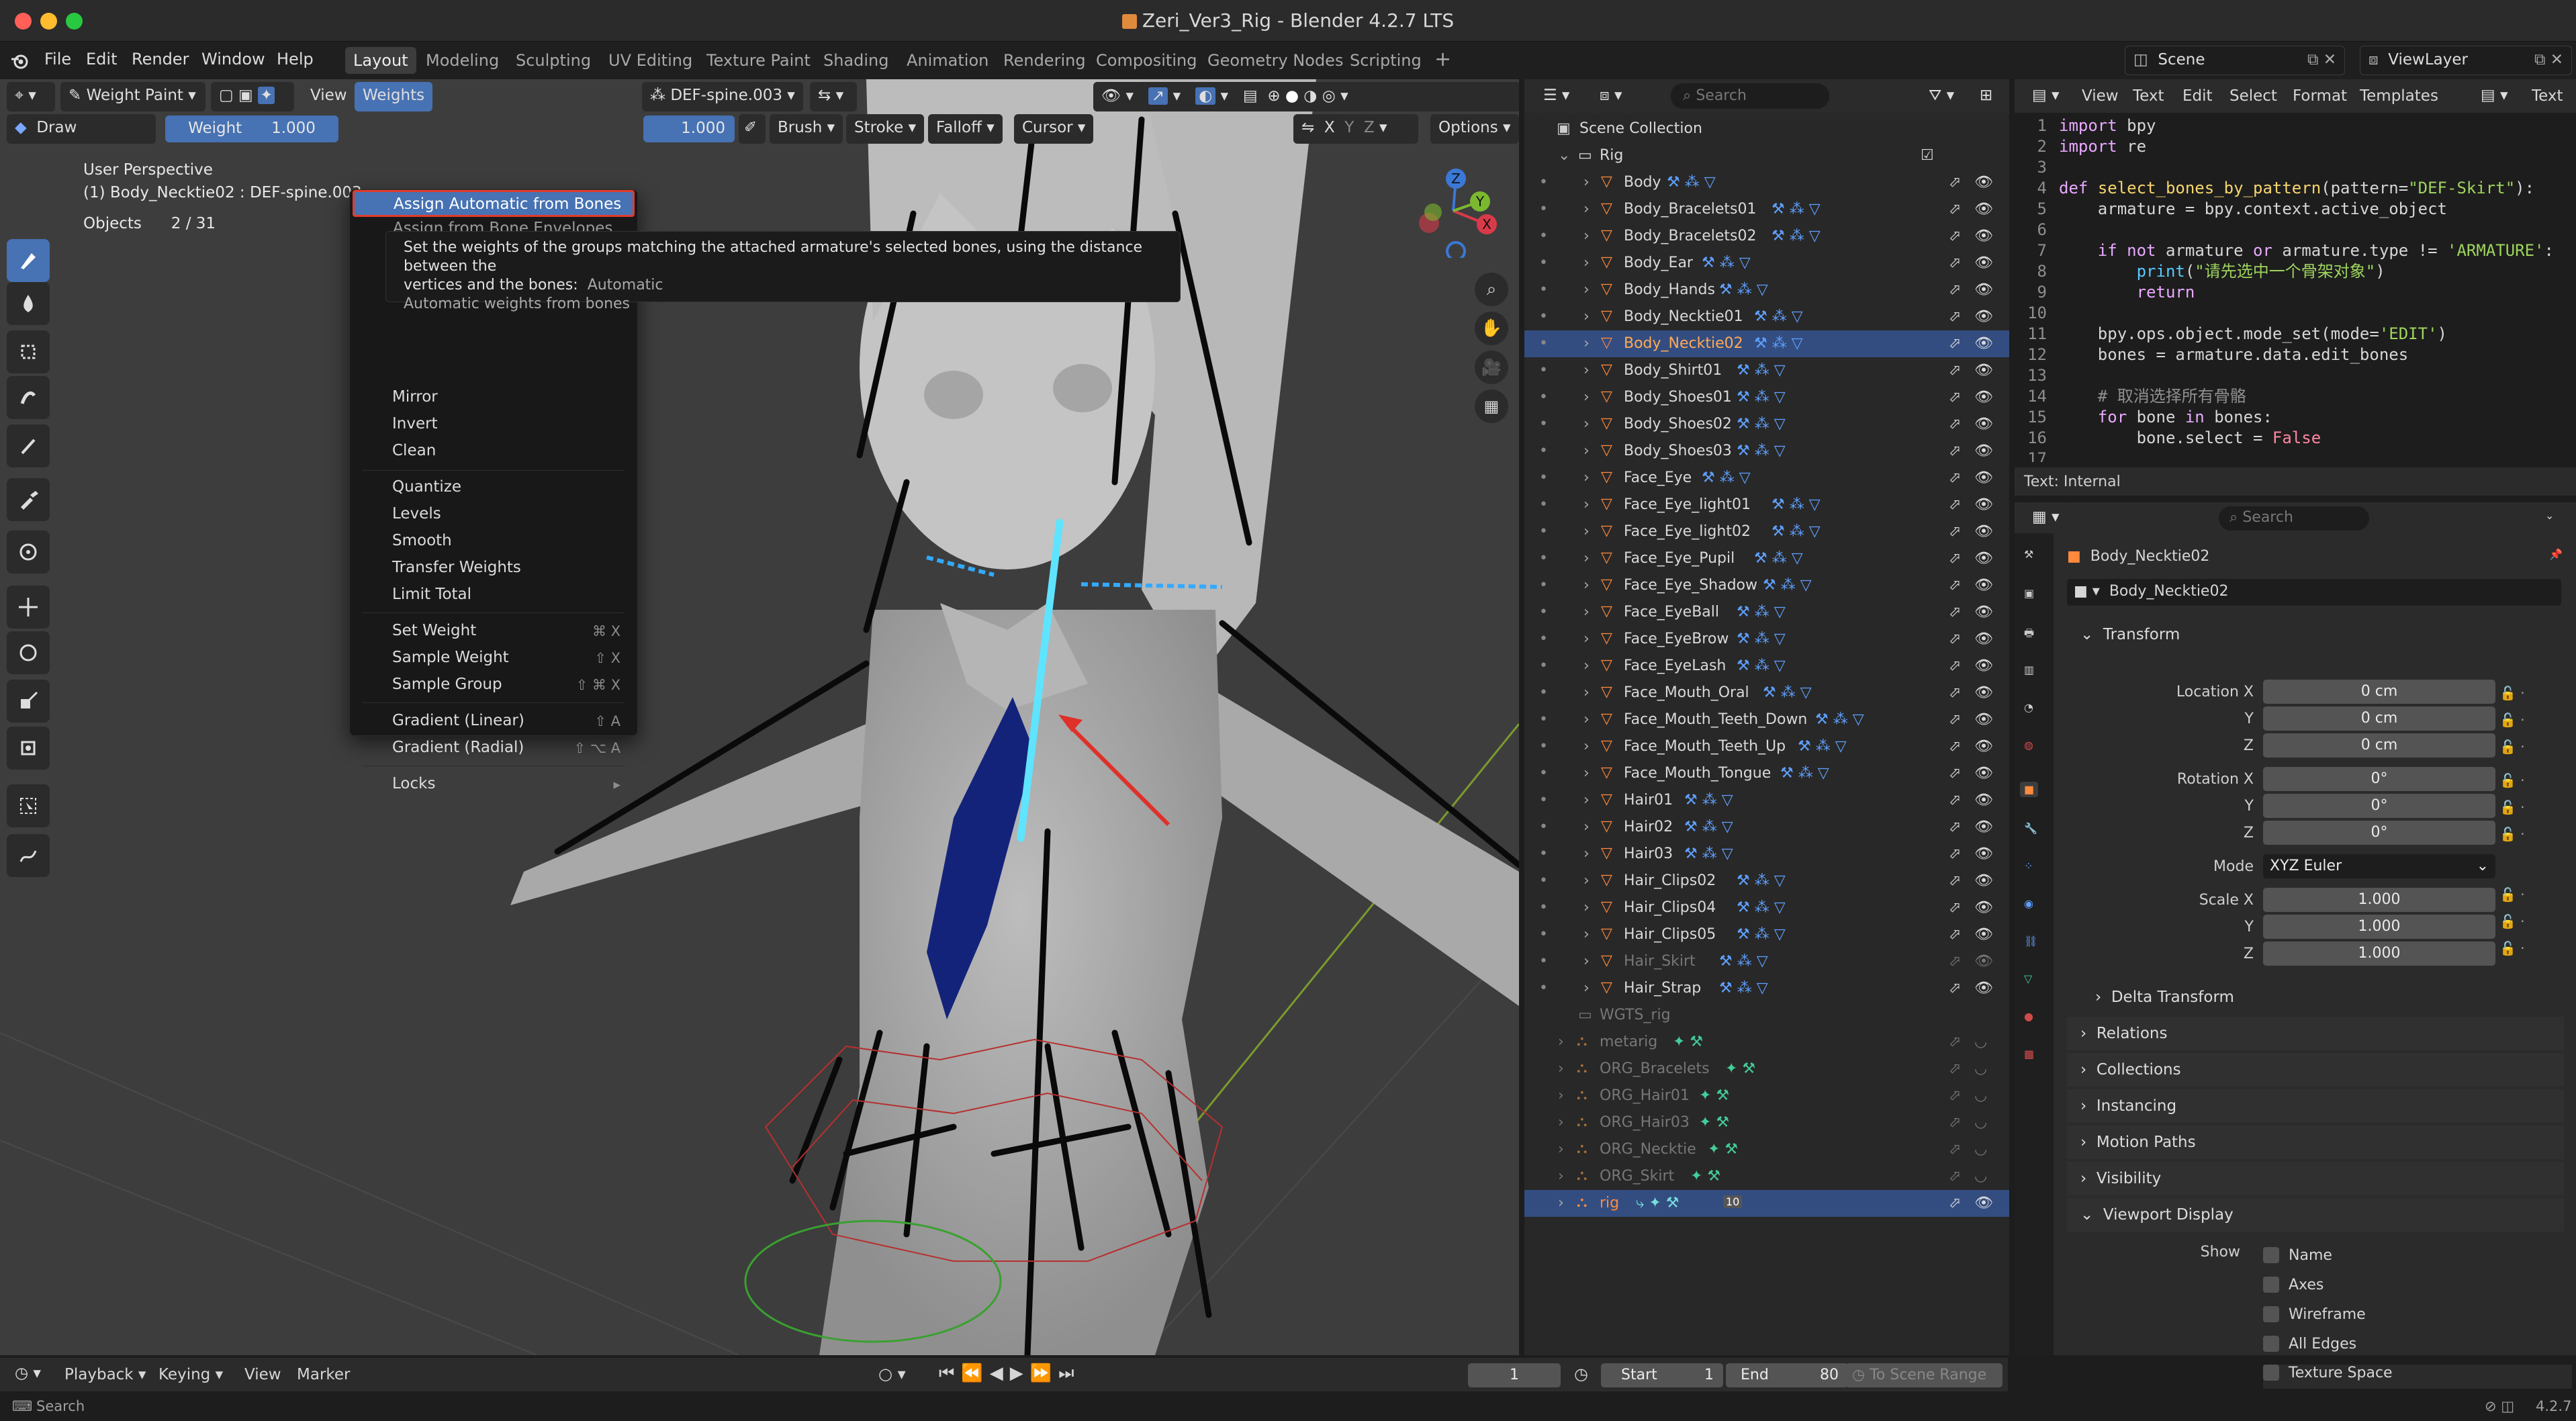  I want to click on menu-render: Render, so click(160, 59).